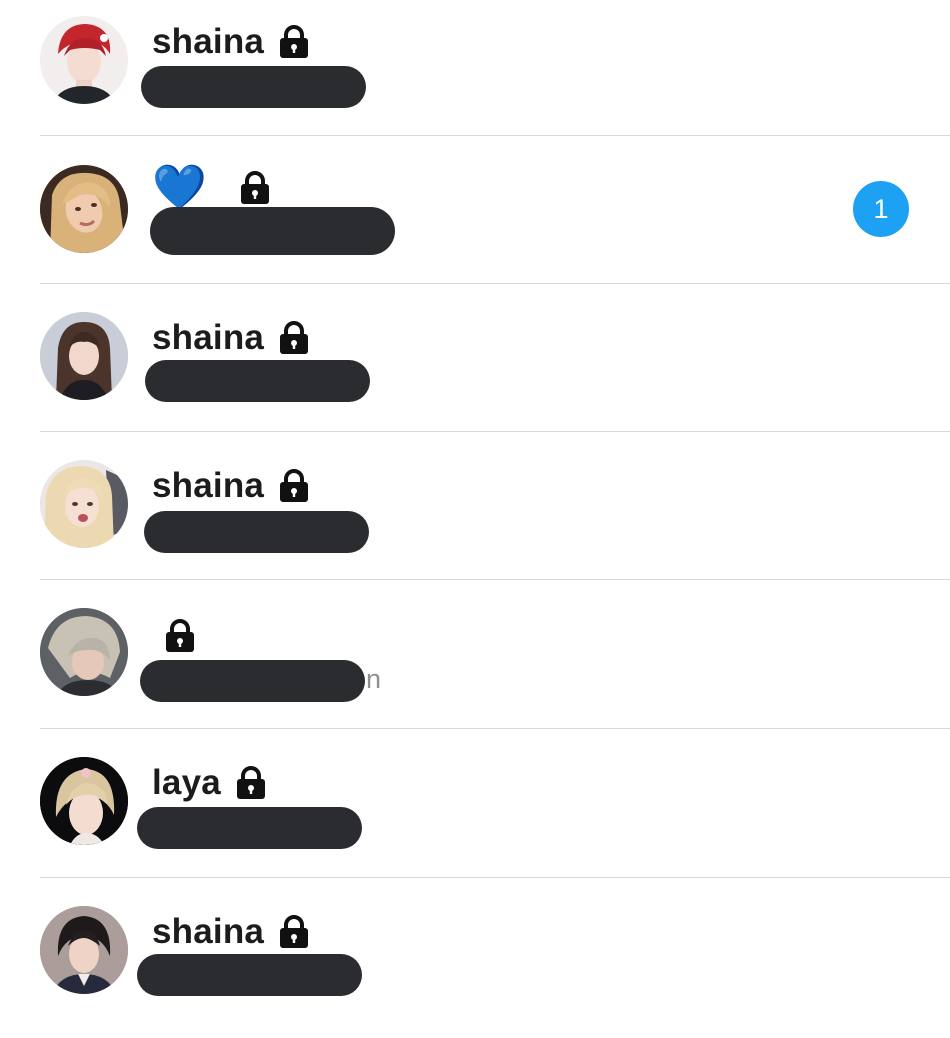  I want to click on conversation-row: on, so click(475, 666).